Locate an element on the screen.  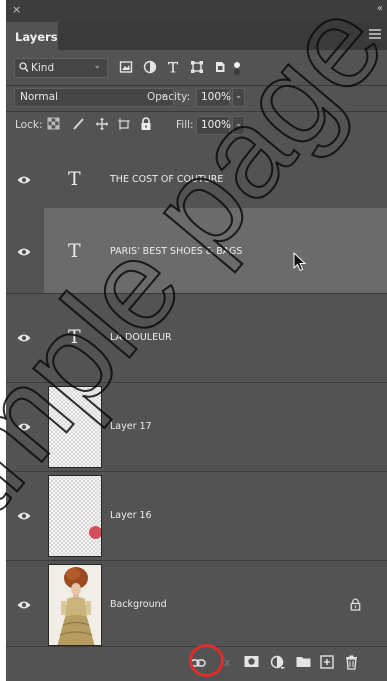
lock-transparent-icon is located at coordinates (54, 124).